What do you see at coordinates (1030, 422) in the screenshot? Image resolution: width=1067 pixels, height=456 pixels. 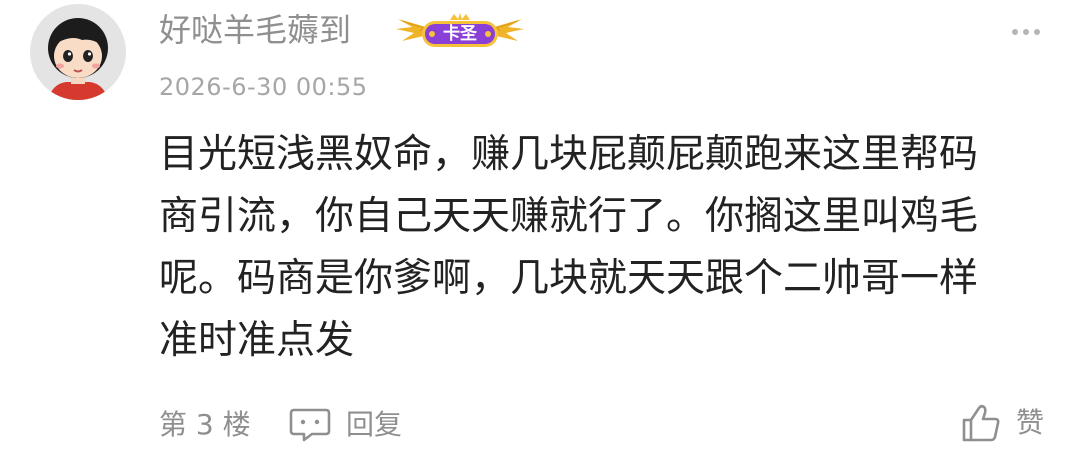 I see `like-label: 赞` at bounding box center [1030, 422].